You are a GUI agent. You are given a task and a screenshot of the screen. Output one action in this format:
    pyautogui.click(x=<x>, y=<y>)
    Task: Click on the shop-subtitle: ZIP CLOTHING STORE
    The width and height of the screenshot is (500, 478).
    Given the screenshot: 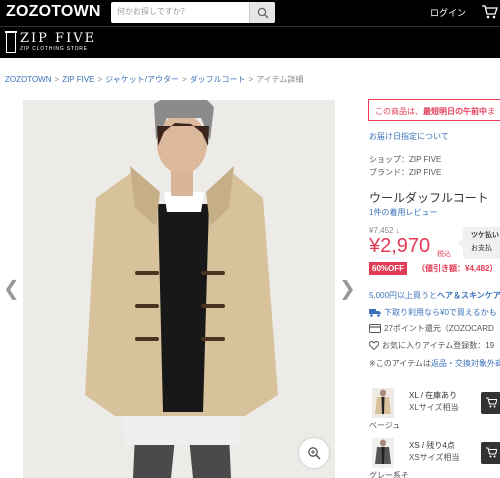 What is the action you would take?
    pyautogui.click(x=54, y=49)
    